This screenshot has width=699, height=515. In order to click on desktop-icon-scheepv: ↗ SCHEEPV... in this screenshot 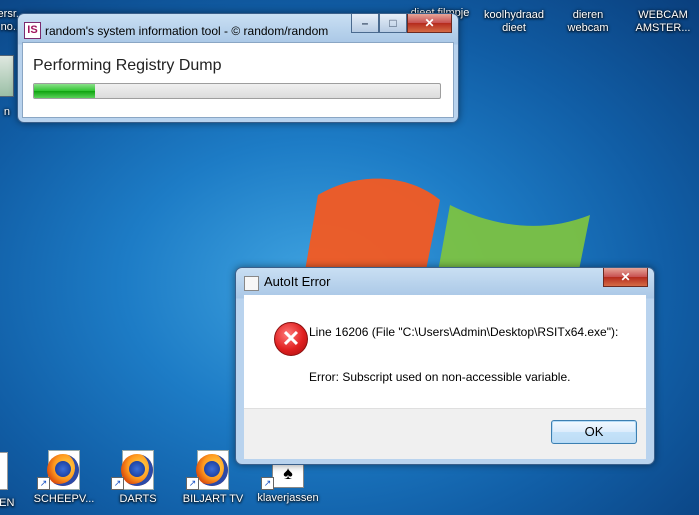, I will do `click(64, 478)`.